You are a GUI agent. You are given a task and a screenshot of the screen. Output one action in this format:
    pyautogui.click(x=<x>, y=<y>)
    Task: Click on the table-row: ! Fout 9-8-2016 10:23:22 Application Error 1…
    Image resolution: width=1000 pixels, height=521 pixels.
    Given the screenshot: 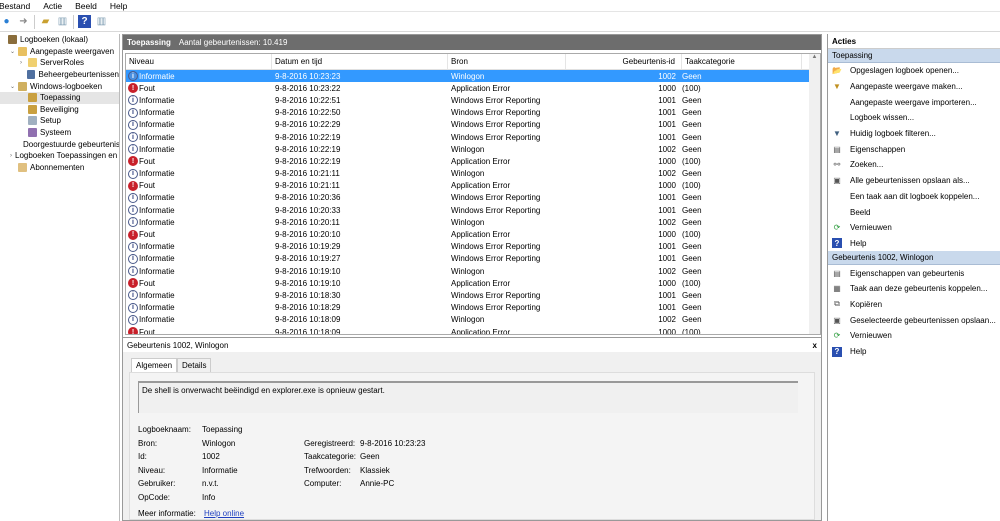 What is the action you would take?
    pyautogui.click(x=473, y=88)
    